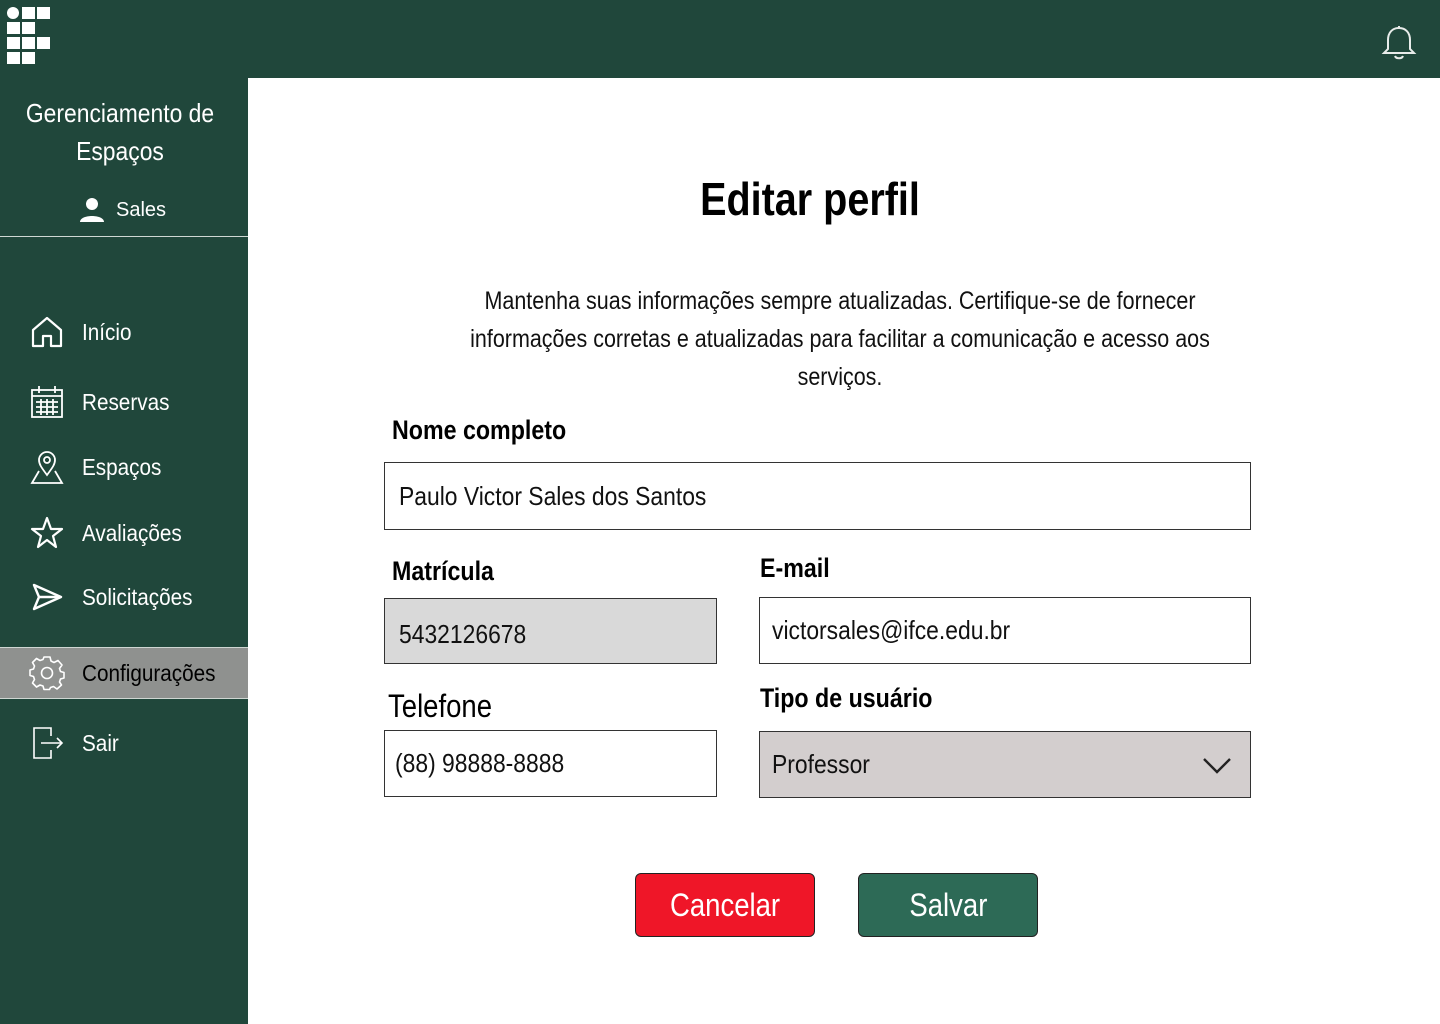 The width and height of the screenshot is (1440, 1024). What do you see at coordinates (149, 672) in the screenshot?
I see `sidebar-item-label: Configurações` at bounding box center [149, 672].